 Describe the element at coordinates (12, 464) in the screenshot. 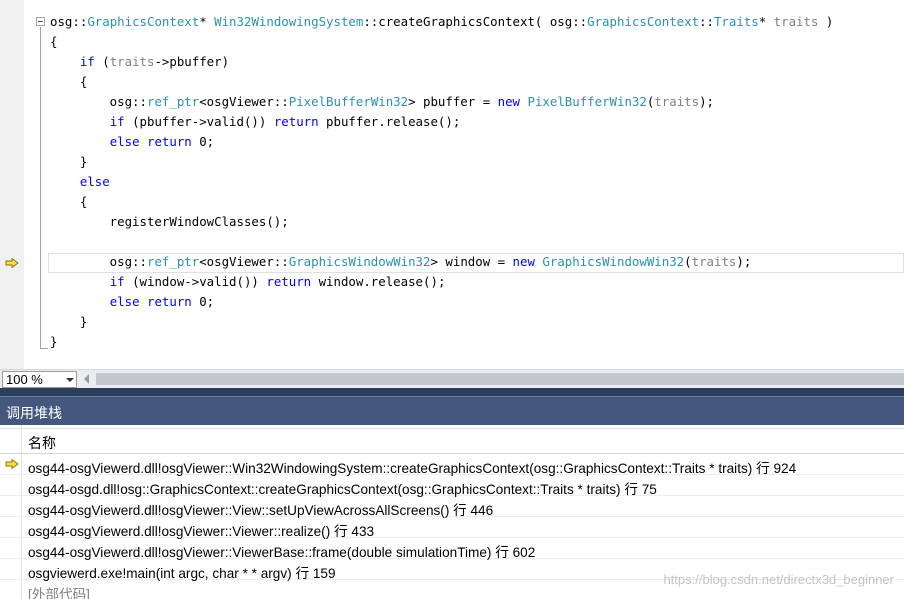

I see `current-frame-arrow-icon` at that location.